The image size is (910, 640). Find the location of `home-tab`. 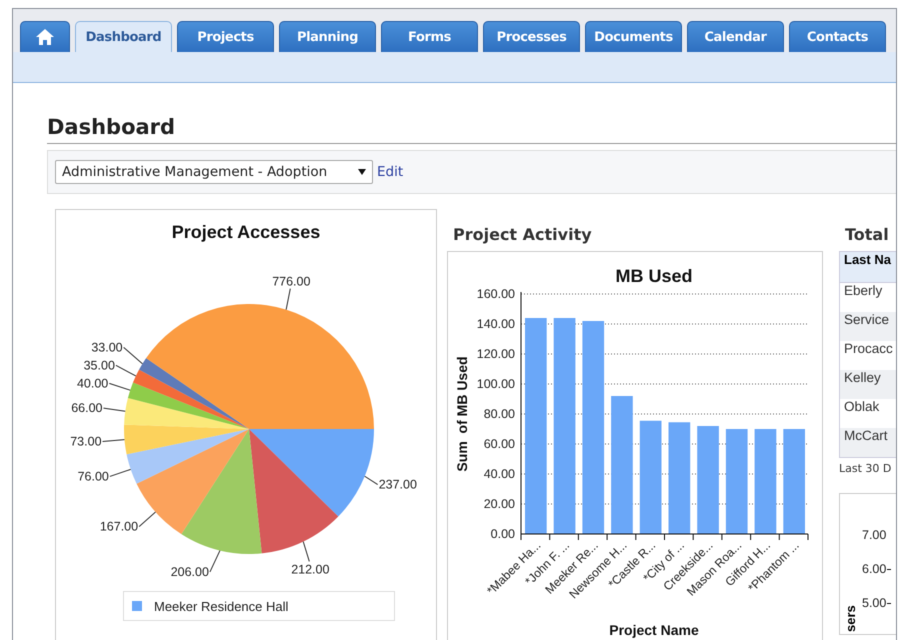

home-tab is located at coordinates (45, 36).